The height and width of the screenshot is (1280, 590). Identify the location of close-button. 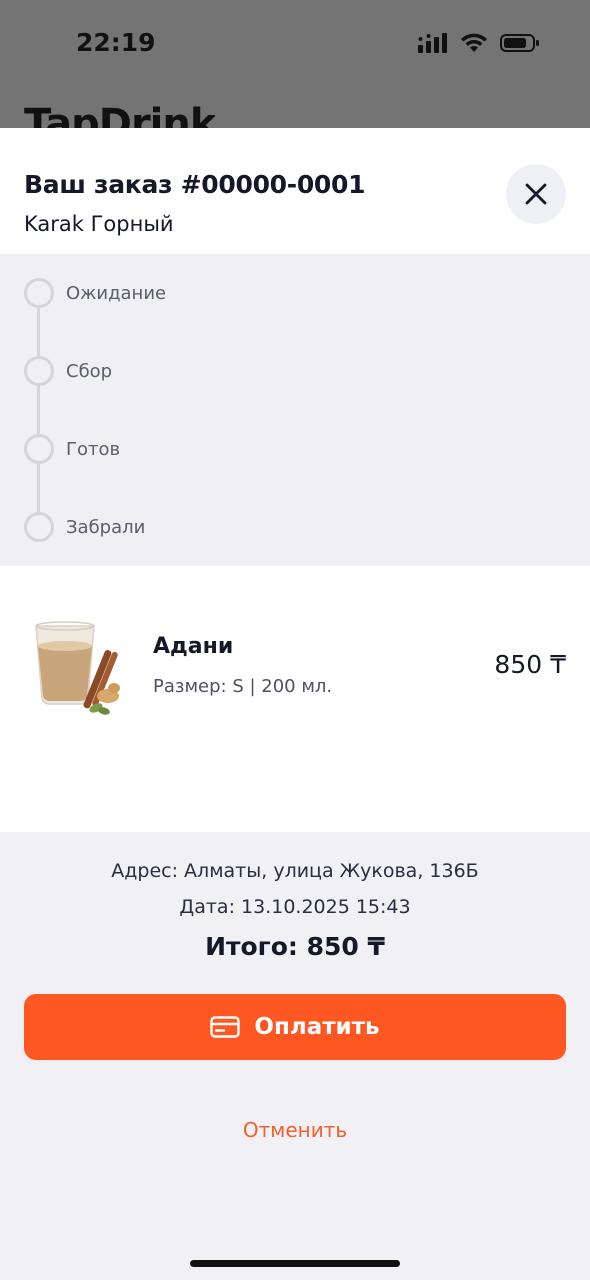
(536, 194).